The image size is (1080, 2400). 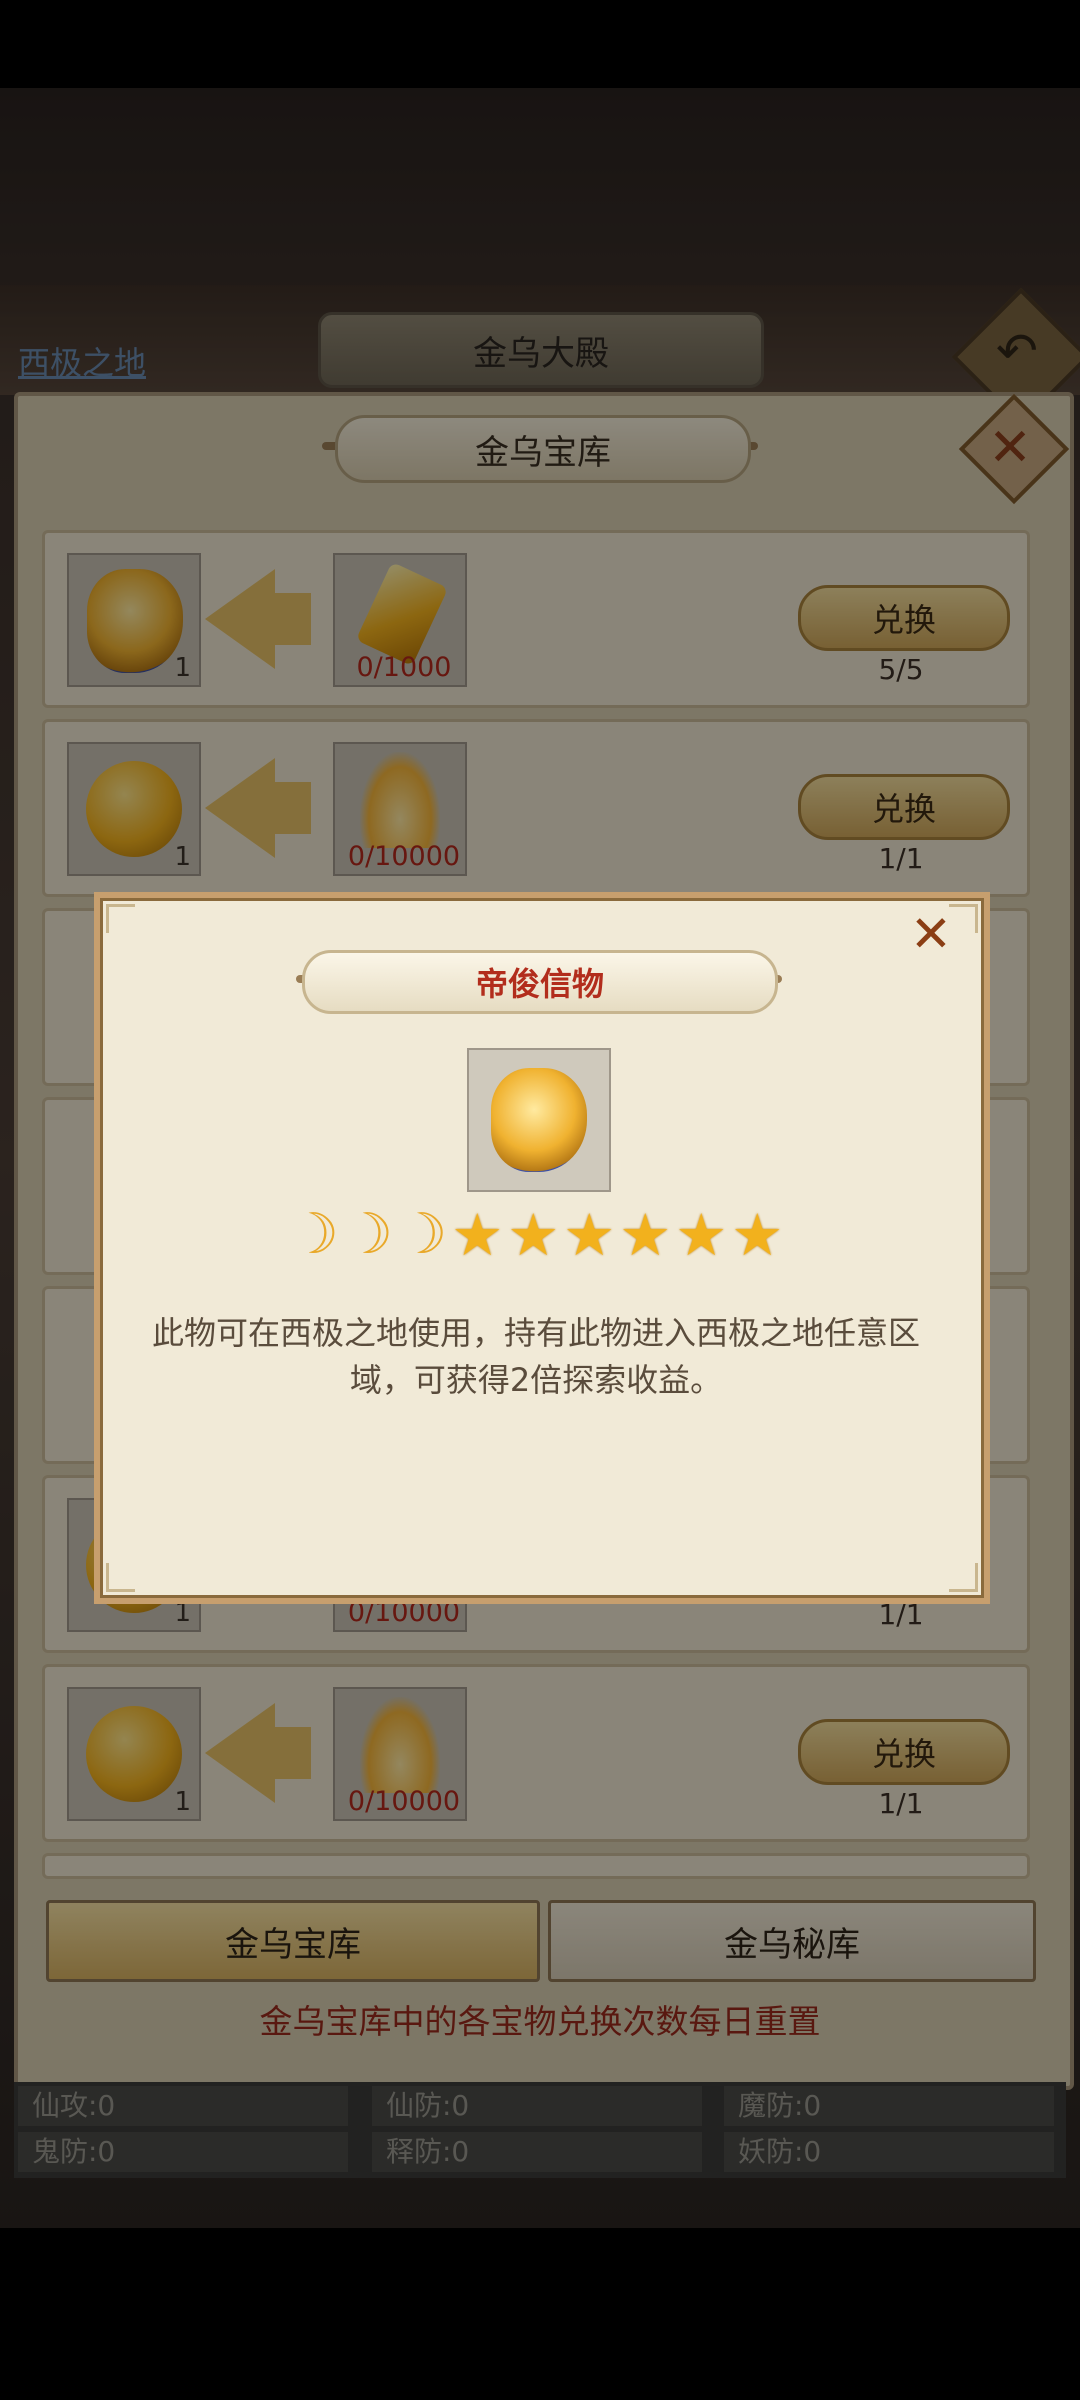 I want to click on modal-title: 帝俊信物, so click(x=540, y=982).